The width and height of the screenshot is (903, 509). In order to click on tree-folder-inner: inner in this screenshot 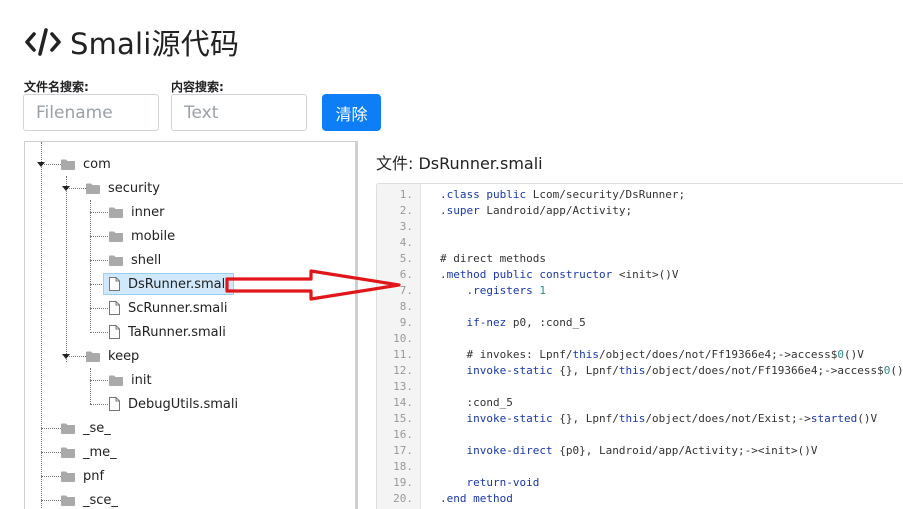, I will do `click(136, 212)`.